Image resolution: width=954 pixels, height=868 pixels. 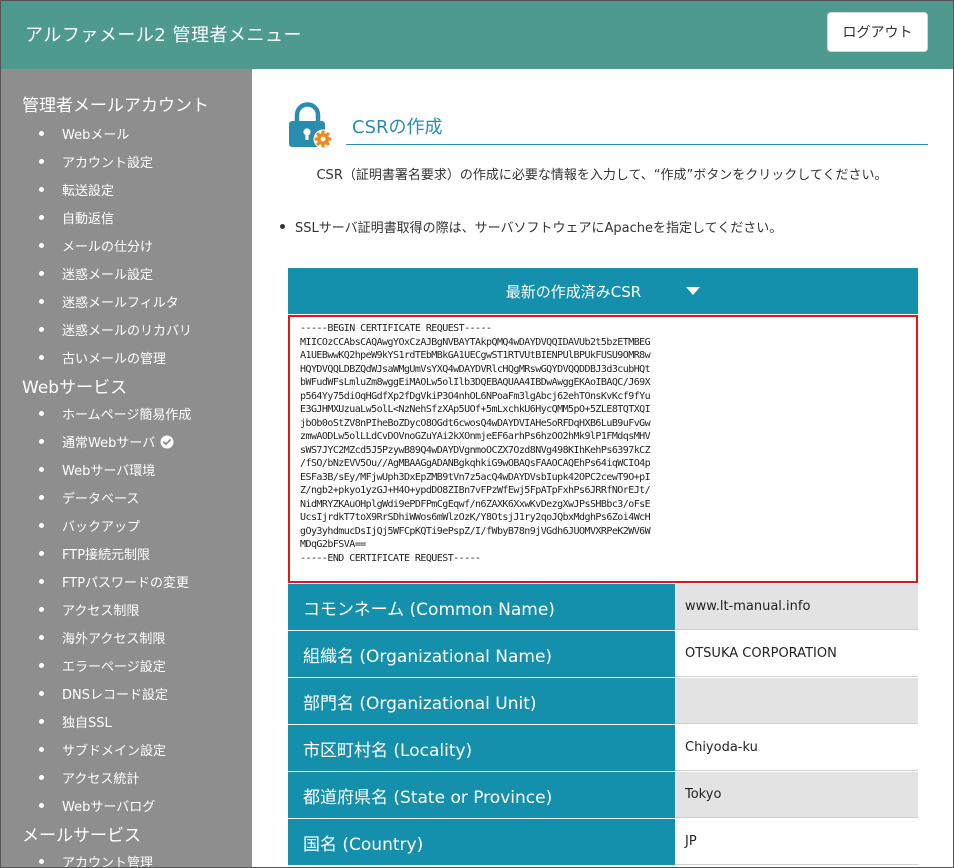 I want to click on lock-gear-icon, so click(x=311, y=125).